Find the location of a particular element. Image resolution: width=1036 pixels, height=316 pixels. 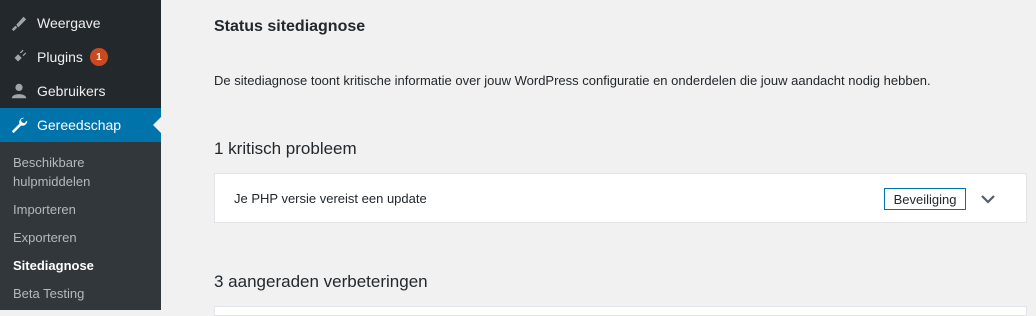

user-icon is located at coordinates (19, 91).